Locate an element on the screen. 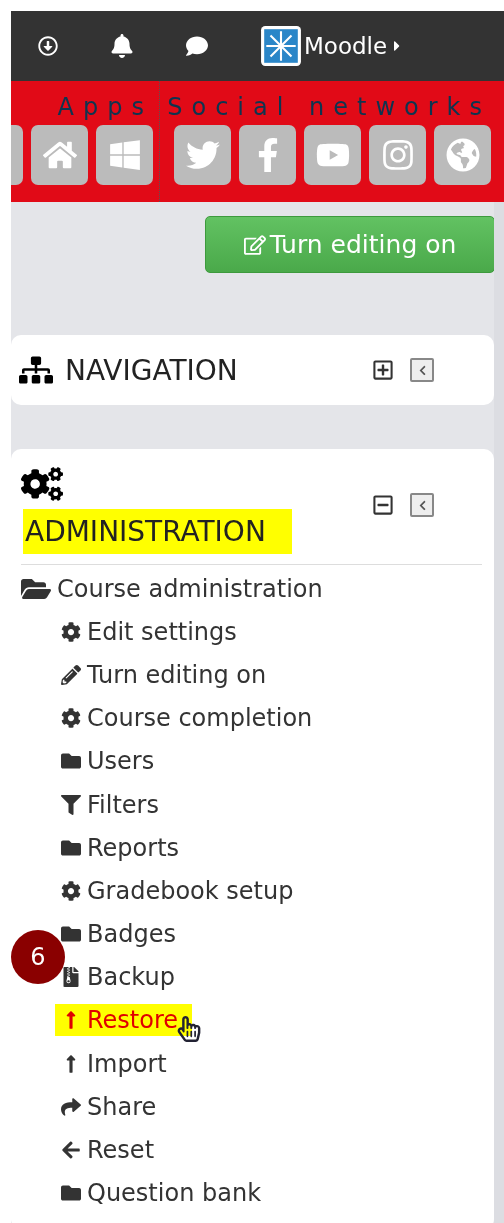 The height and width of the screenshot is (1223, 504). youtube-tile is located at coordinates (332, 155).